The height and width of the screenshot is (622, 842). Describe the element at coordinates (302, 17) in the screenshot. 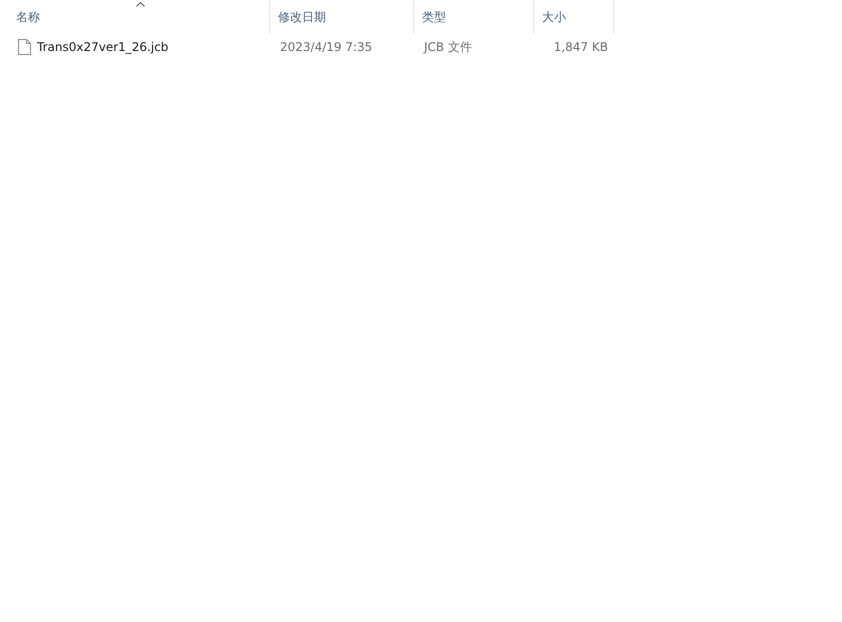

I see `column-header: 修改日期` at that location.